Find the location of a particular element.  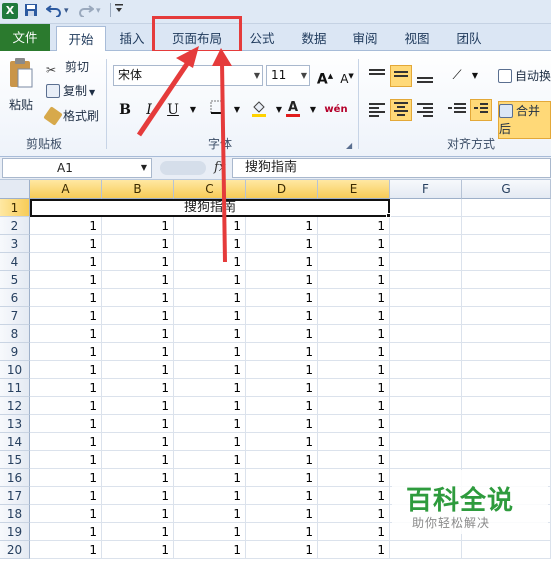

cell-b17: 1 is located at coordinates (138, 496).